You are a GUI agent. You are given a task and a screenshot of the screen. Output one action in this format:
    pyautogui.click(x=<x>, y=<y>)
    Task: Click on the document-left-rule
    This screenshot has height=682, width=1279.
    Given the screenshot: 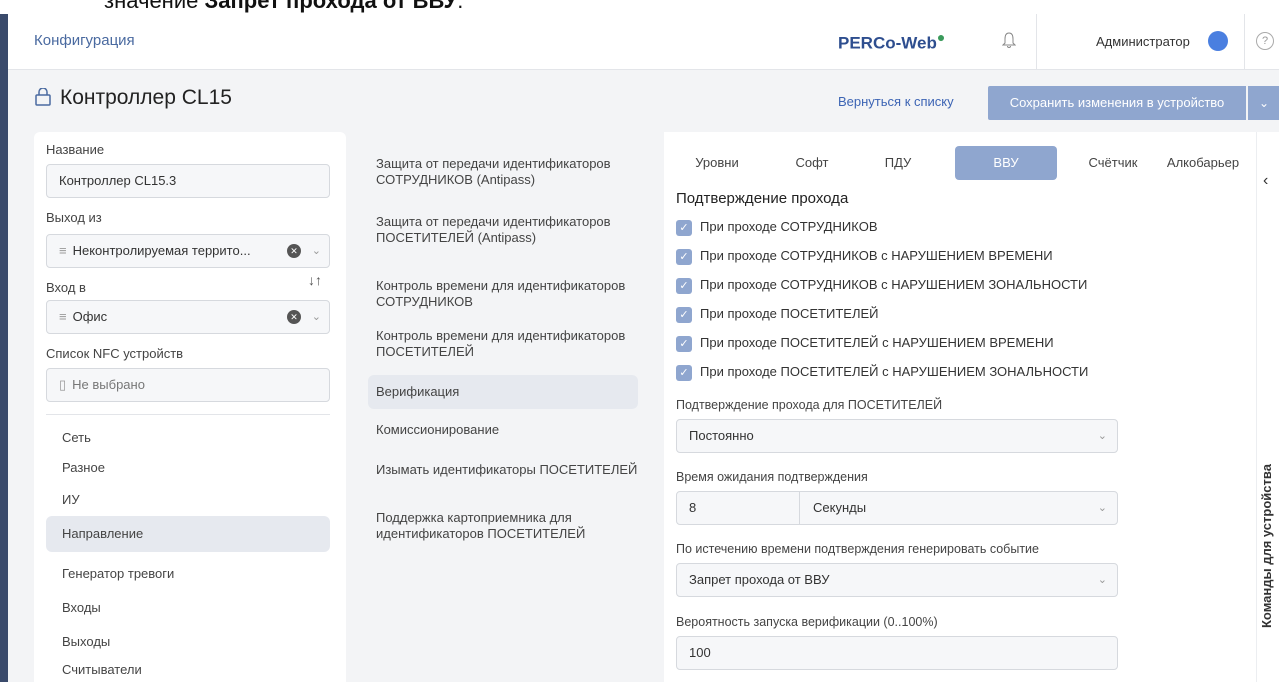 What is the action you would take?
    pyautogui.click(x=4, y=348)
    